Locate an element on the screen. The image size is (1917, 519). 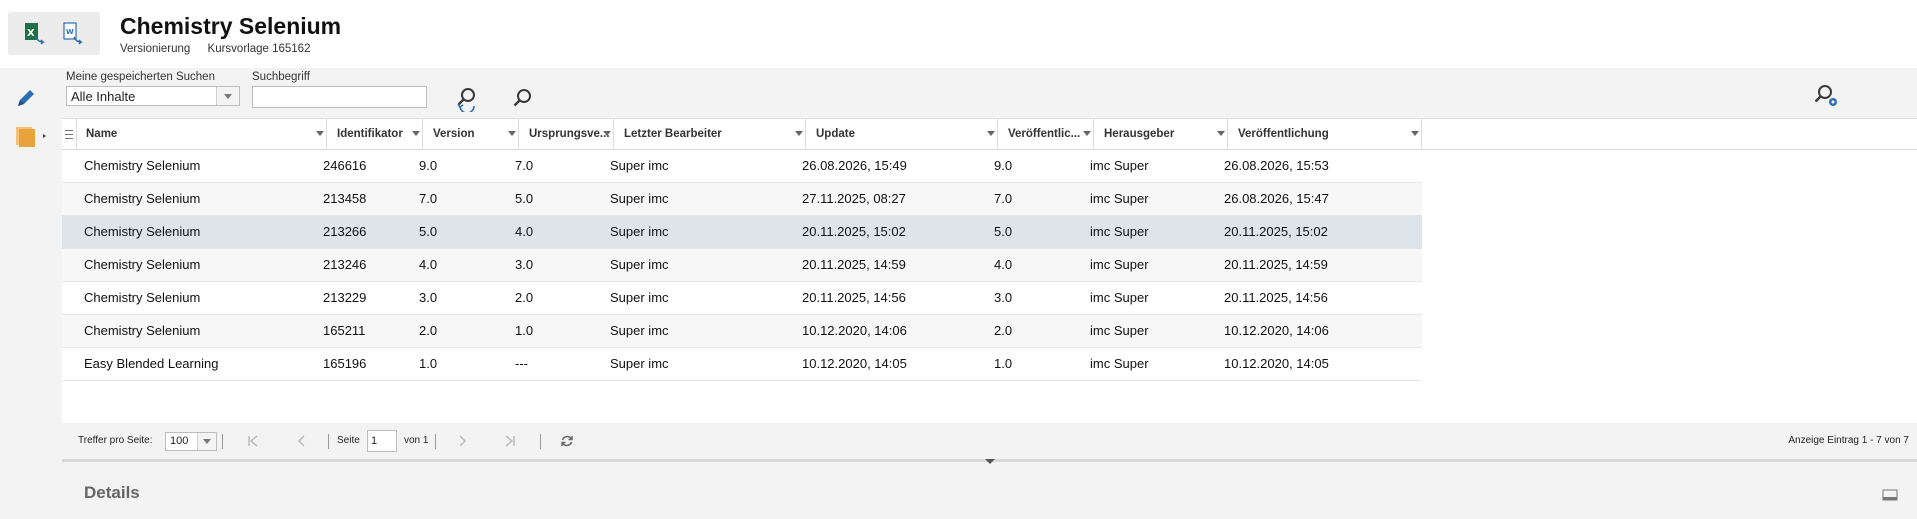
column-label: Identifikator is located at coordinates (370, 134).